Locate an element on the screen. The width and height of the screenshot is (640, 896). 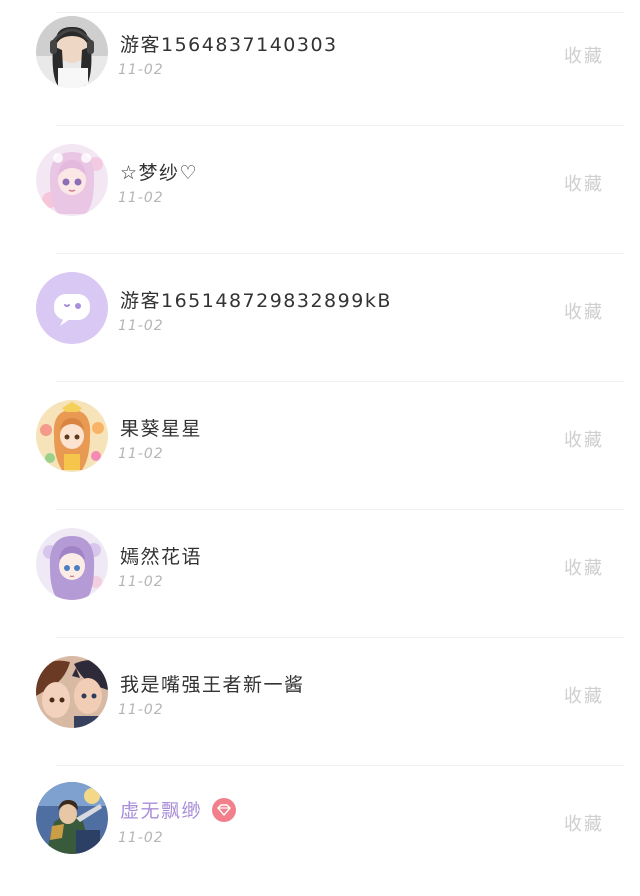
anime-pink-girl-avatar-icon is located at coordinates (72, 180).